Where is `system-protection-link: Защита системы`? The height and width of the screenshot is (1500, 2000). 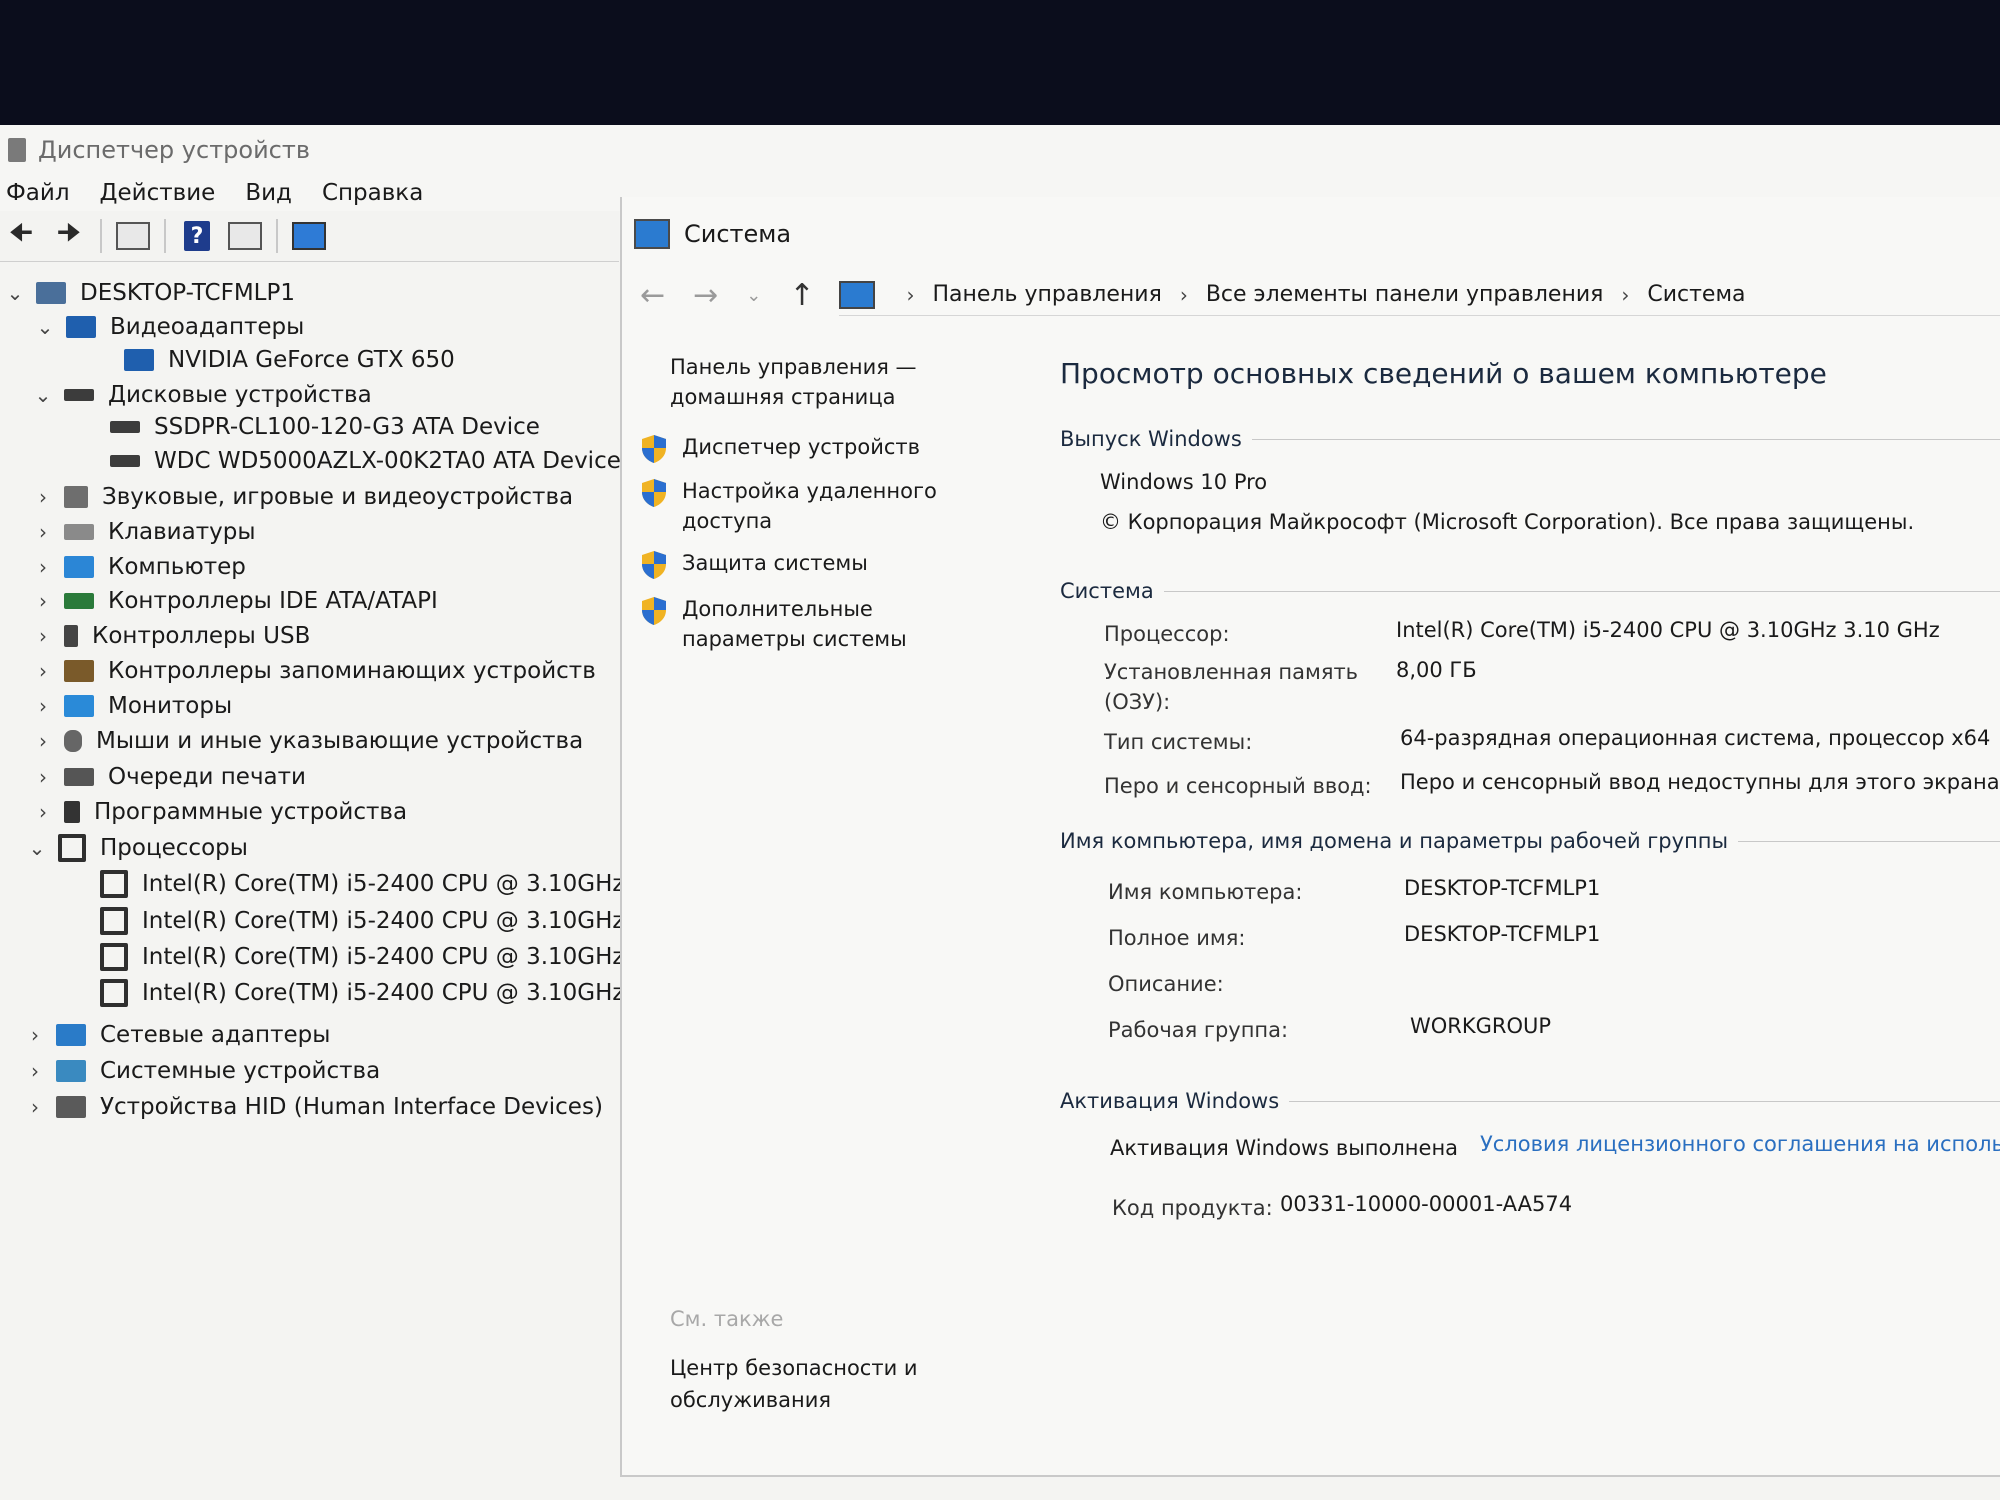
system-protection-link: Защита системы is located at coordinates (830, 564).